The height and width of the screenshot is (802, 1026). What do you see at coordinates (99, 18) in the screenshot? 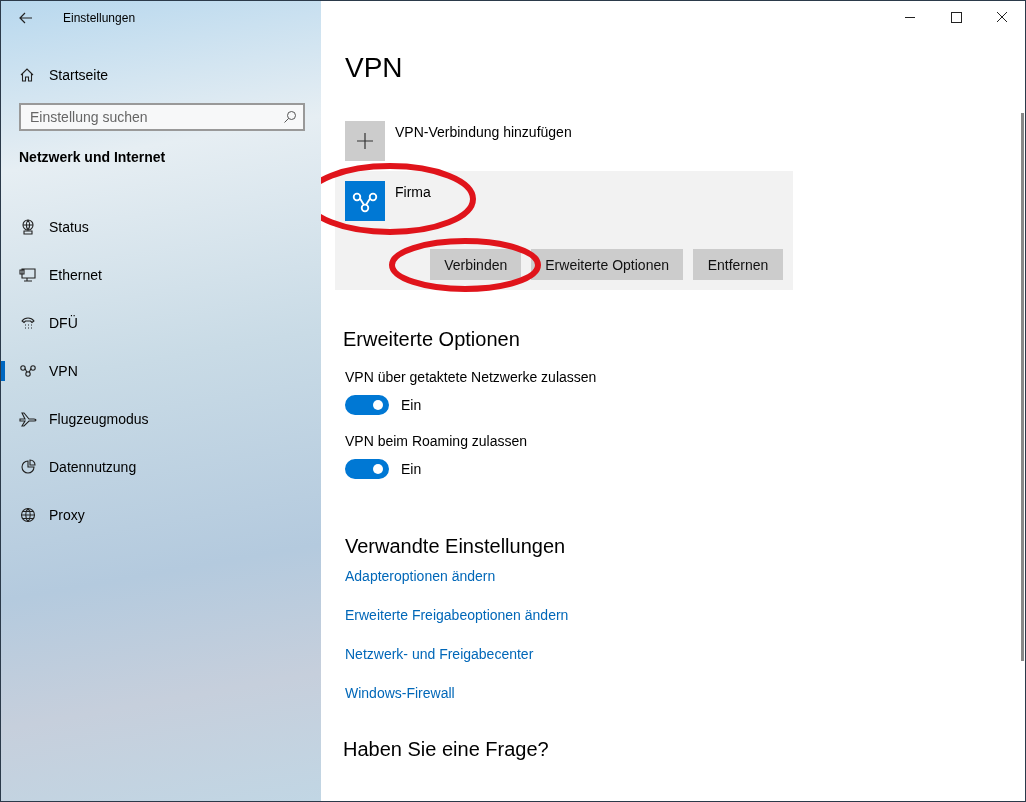
I see `window-title: Einstellungen` at bounding box center [99, 18].